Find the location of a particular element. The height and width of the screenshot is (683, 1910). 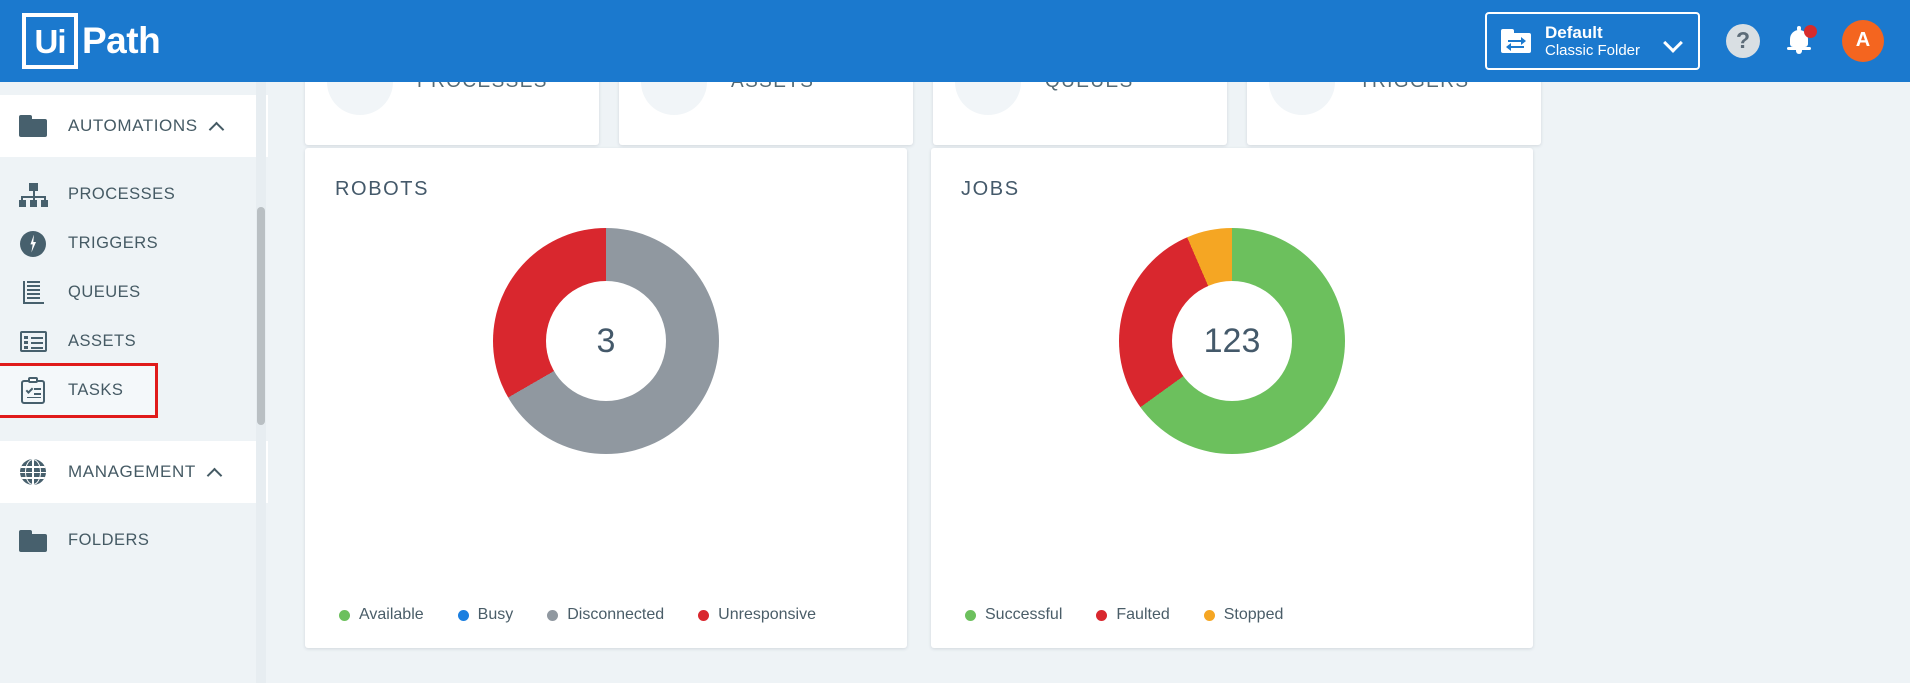

logo-wordmark: Path is located at coordinates (121, 40).